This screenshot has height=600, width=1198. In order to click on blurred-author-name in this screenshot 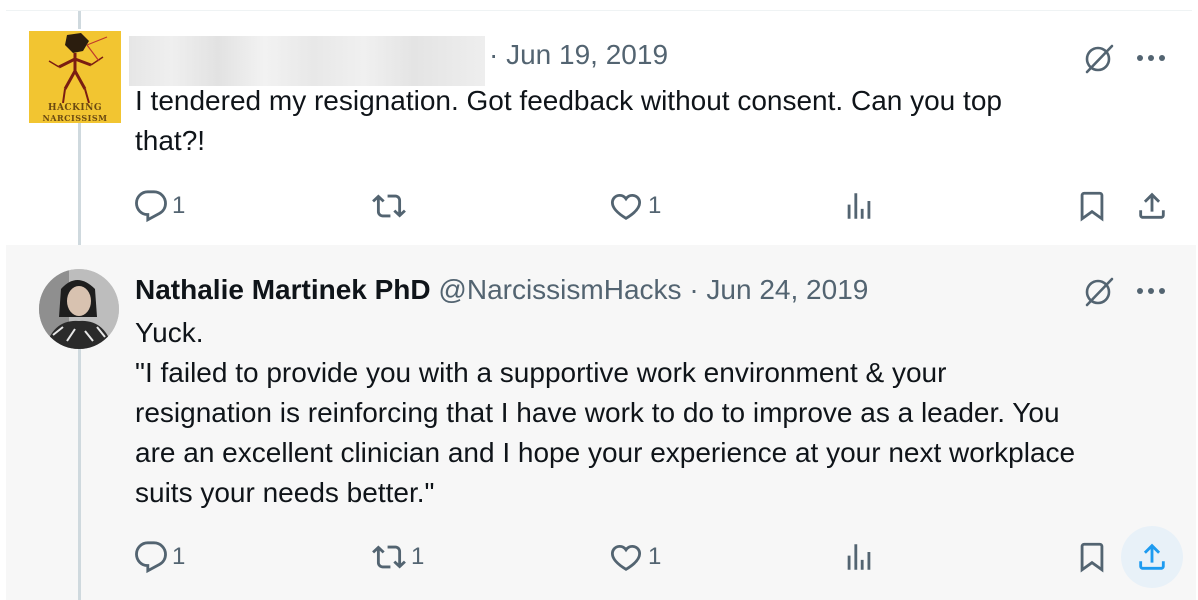, I will do `click(307, 61)`.